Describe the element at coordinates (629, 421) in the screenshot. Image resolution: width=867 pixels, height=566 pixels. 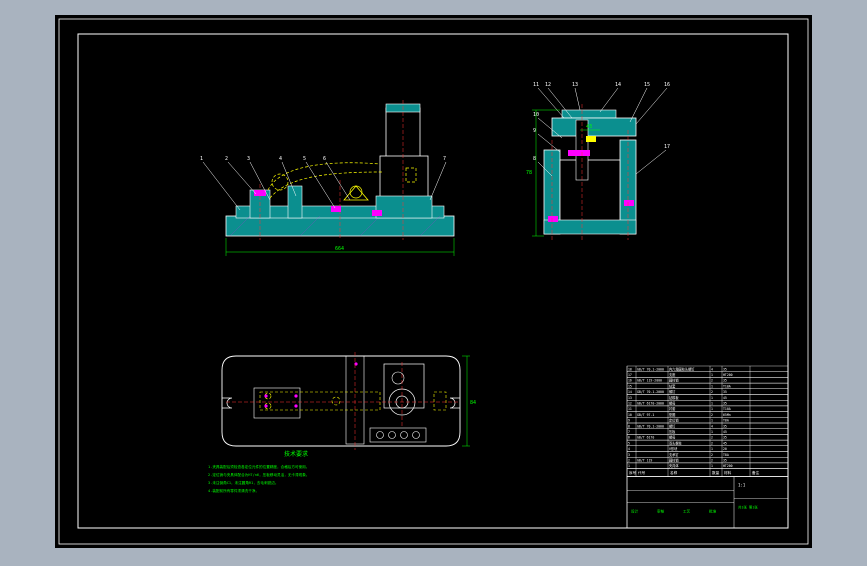
I see `parts-cell: 9` at that location.